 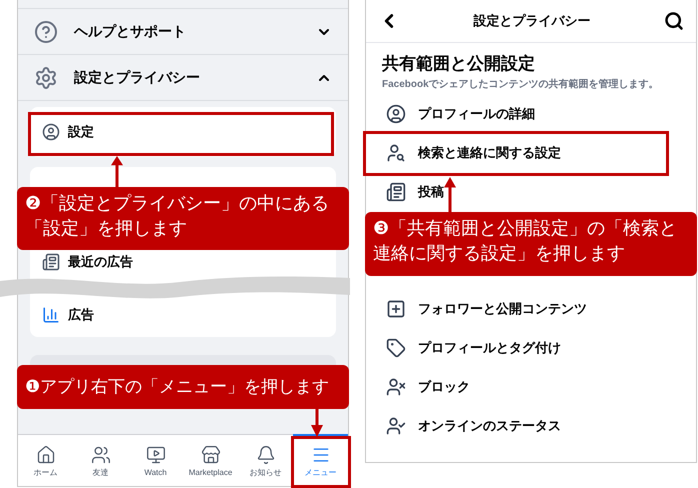 I want to click on callout: ❸「共有範囲と公開設定」の「検索と連絡に関する設定」を押します, so click(x=531, y=244).